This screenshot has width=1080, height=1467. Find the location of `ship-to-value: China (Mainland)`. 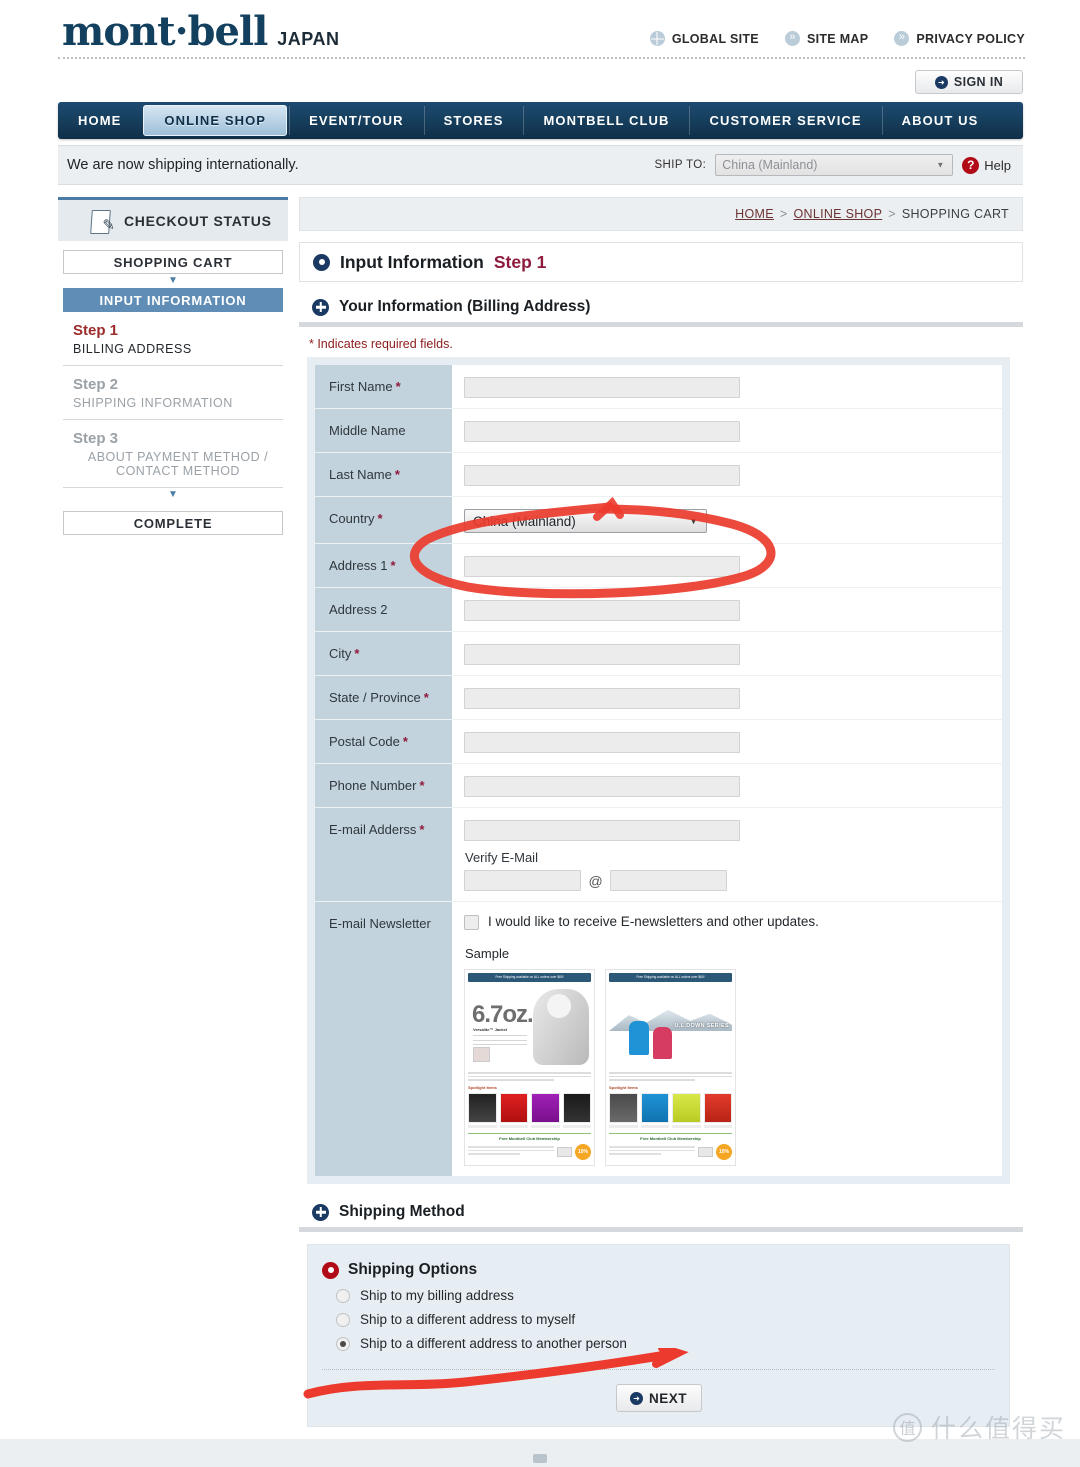

ship-to-value: China (Mainland) is located at coordinates (770, 165).